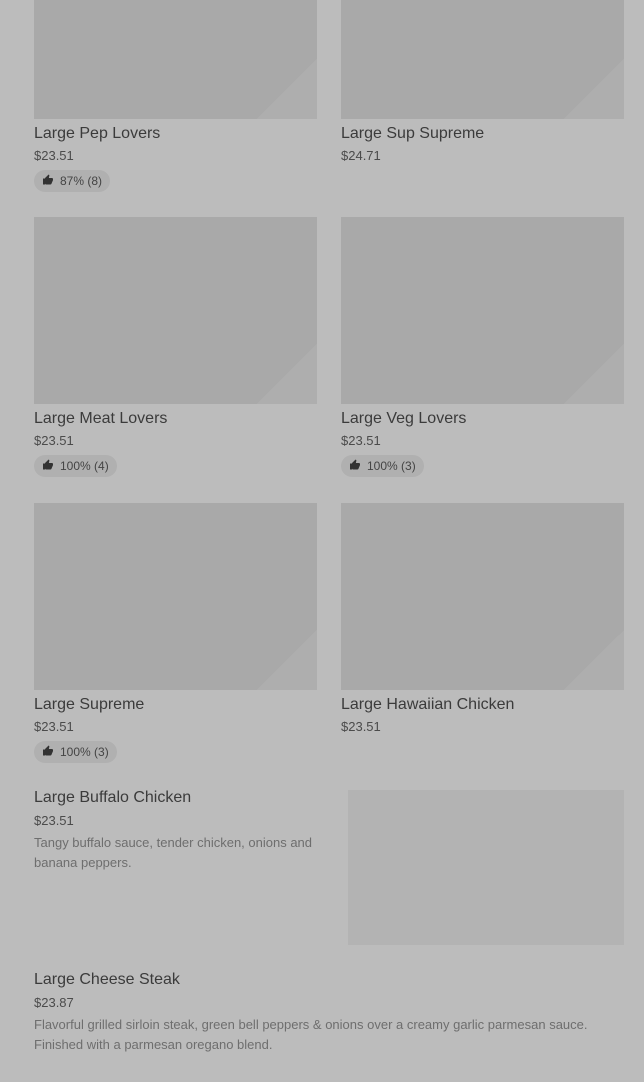 This screenshot has height=1082, width=644. Describe the element at coordinates (101, 418) in the screenshot. I see `item-name: Large Meat Lovers` at that location.